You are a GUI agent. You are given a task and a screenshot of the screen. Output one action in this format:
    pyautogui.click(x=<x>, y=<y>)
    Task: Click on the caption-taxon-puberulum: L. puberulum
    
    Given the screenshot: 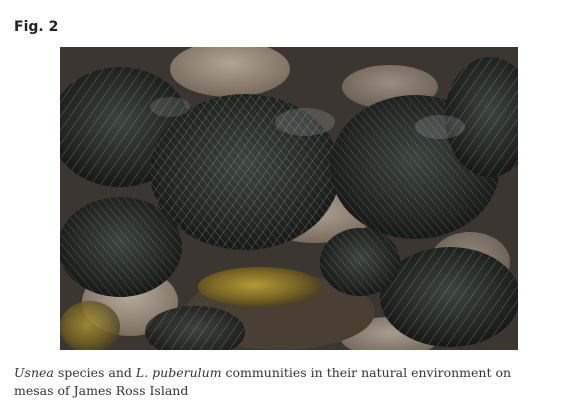 What is the action you would take?
    pyautogui.click(x=178, y=372)
    